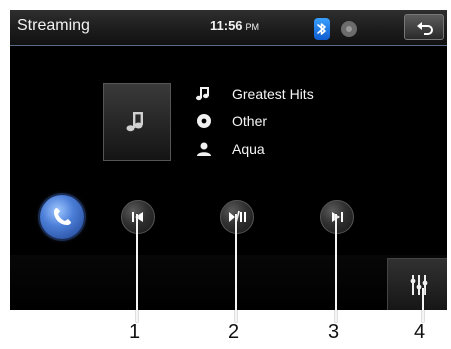 The width and height of the screenshot is (451, 349). Describe the element at coordinates (134, 122) in the screenshot. I see `music-note-icon` at that location.